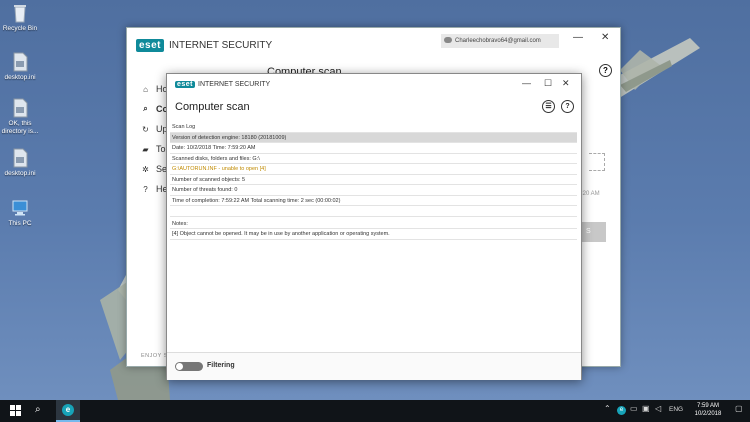  What do you see at coordinates (597, 162) in the screenshot?
I see `drop-target` at bounding box center [597, 162].